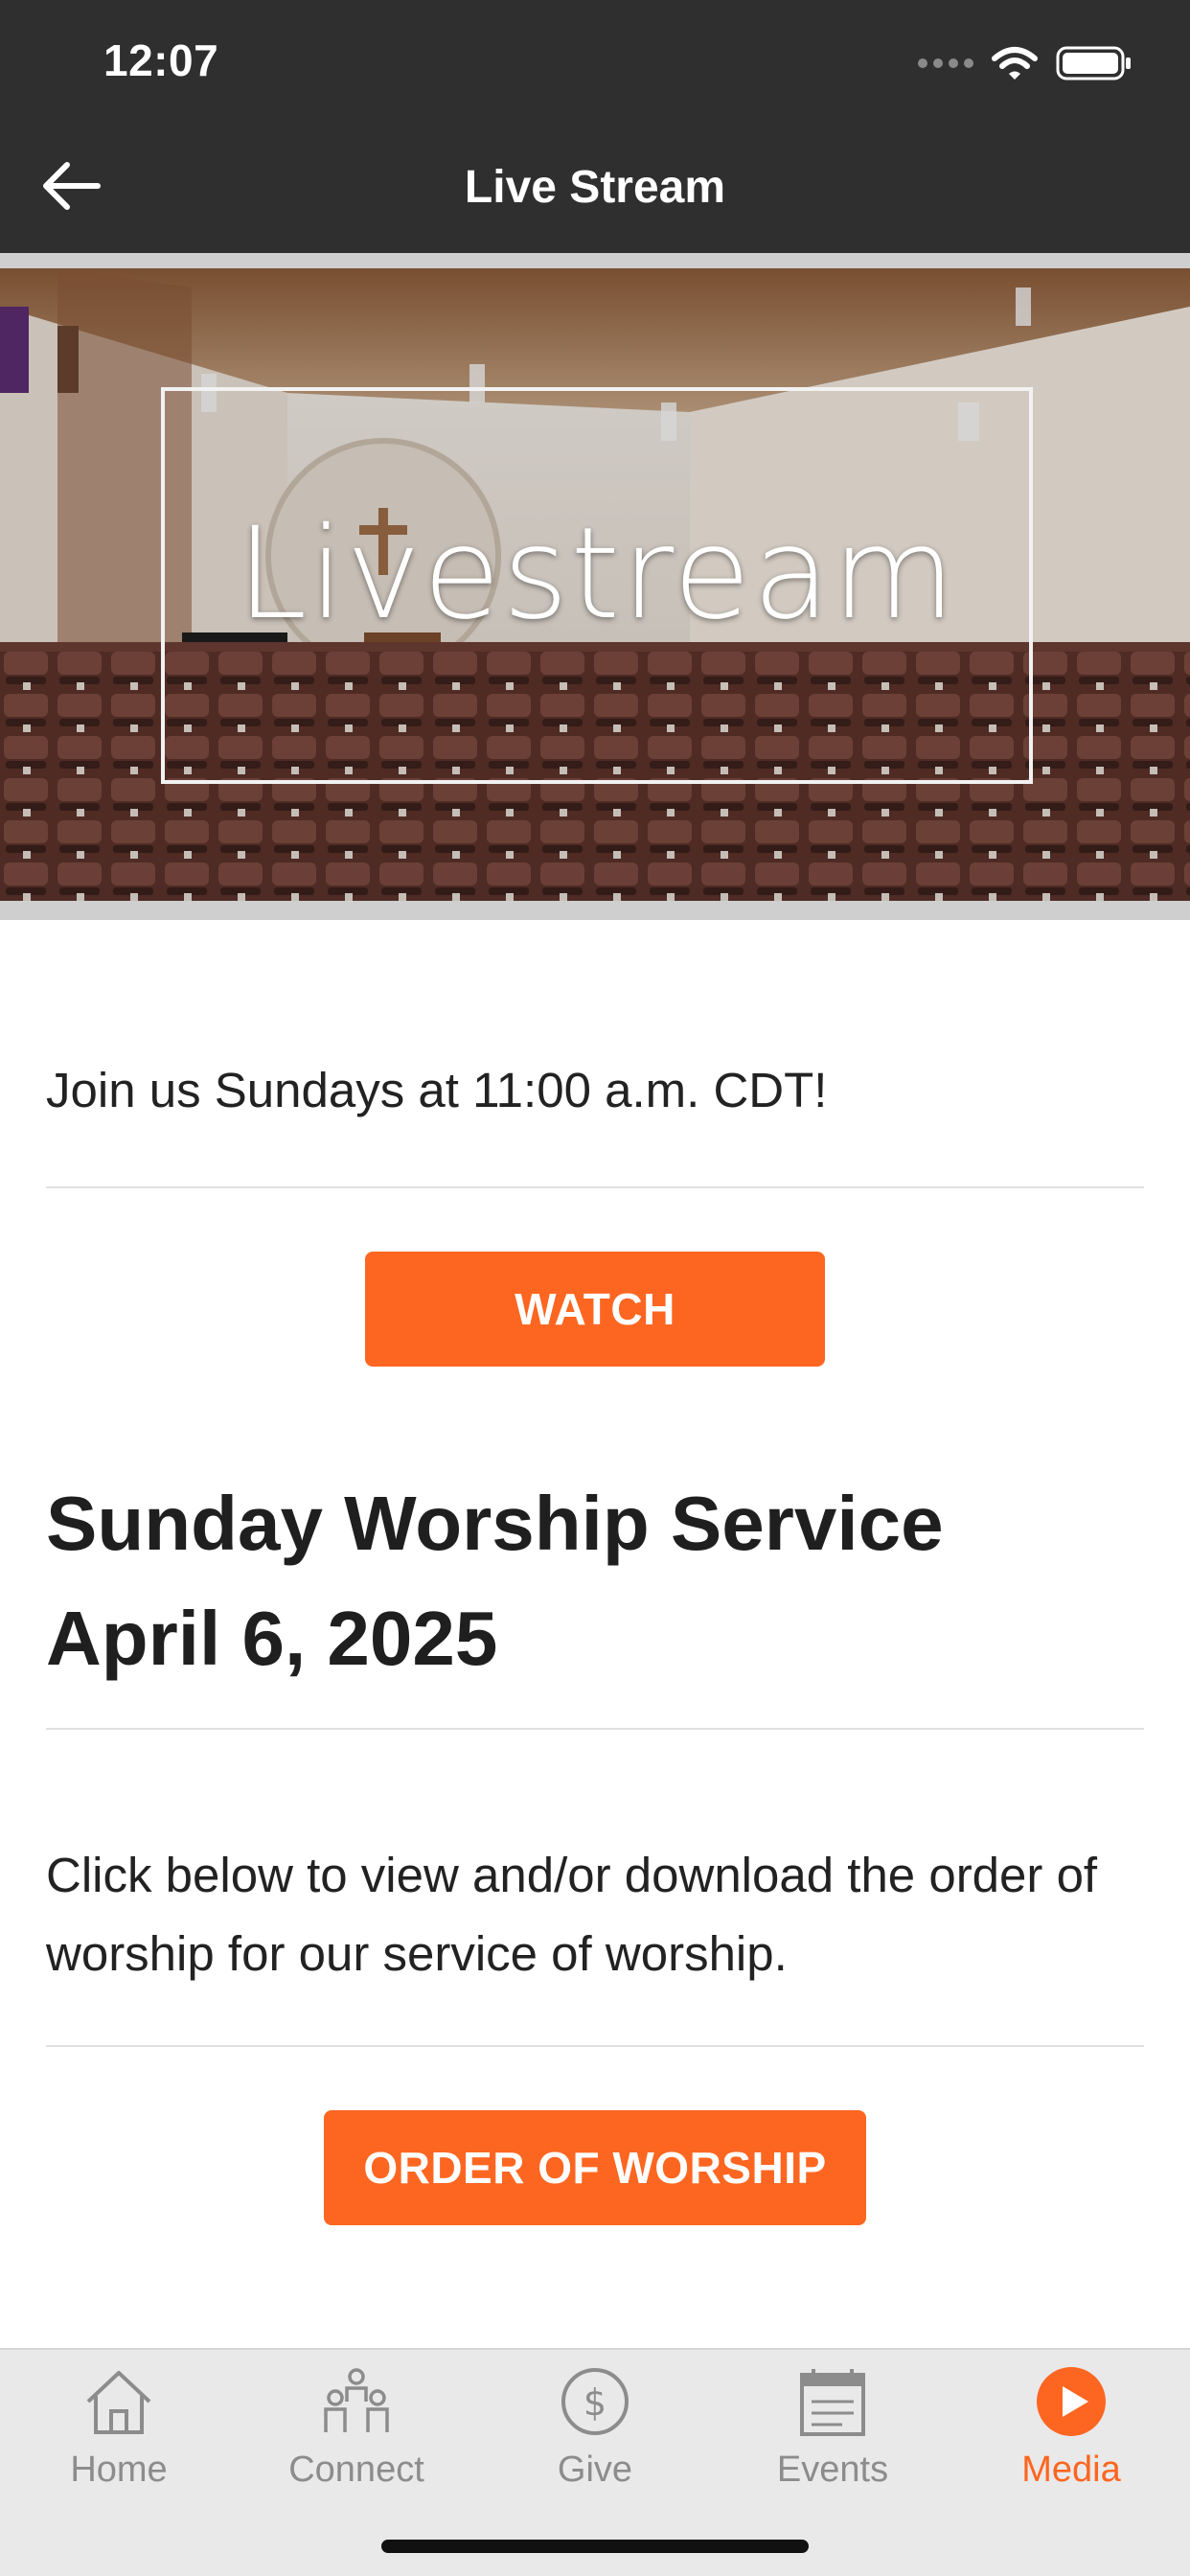 This screenshot has height=2576, width=1190. Describe the element at coordinates (1071, 2401) in the screenshot. I see `play-icon` at that location.